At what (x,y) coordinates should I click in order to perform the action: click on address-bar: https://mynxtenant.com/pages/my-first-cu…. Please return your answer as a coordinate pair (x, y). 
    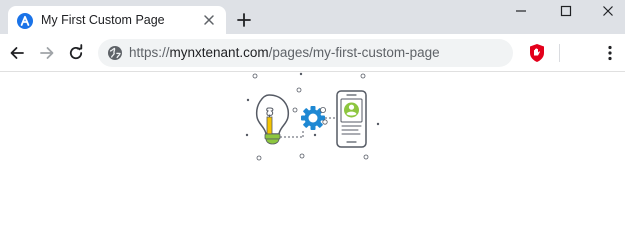
    Looking at the image, I should click on (305, 53).